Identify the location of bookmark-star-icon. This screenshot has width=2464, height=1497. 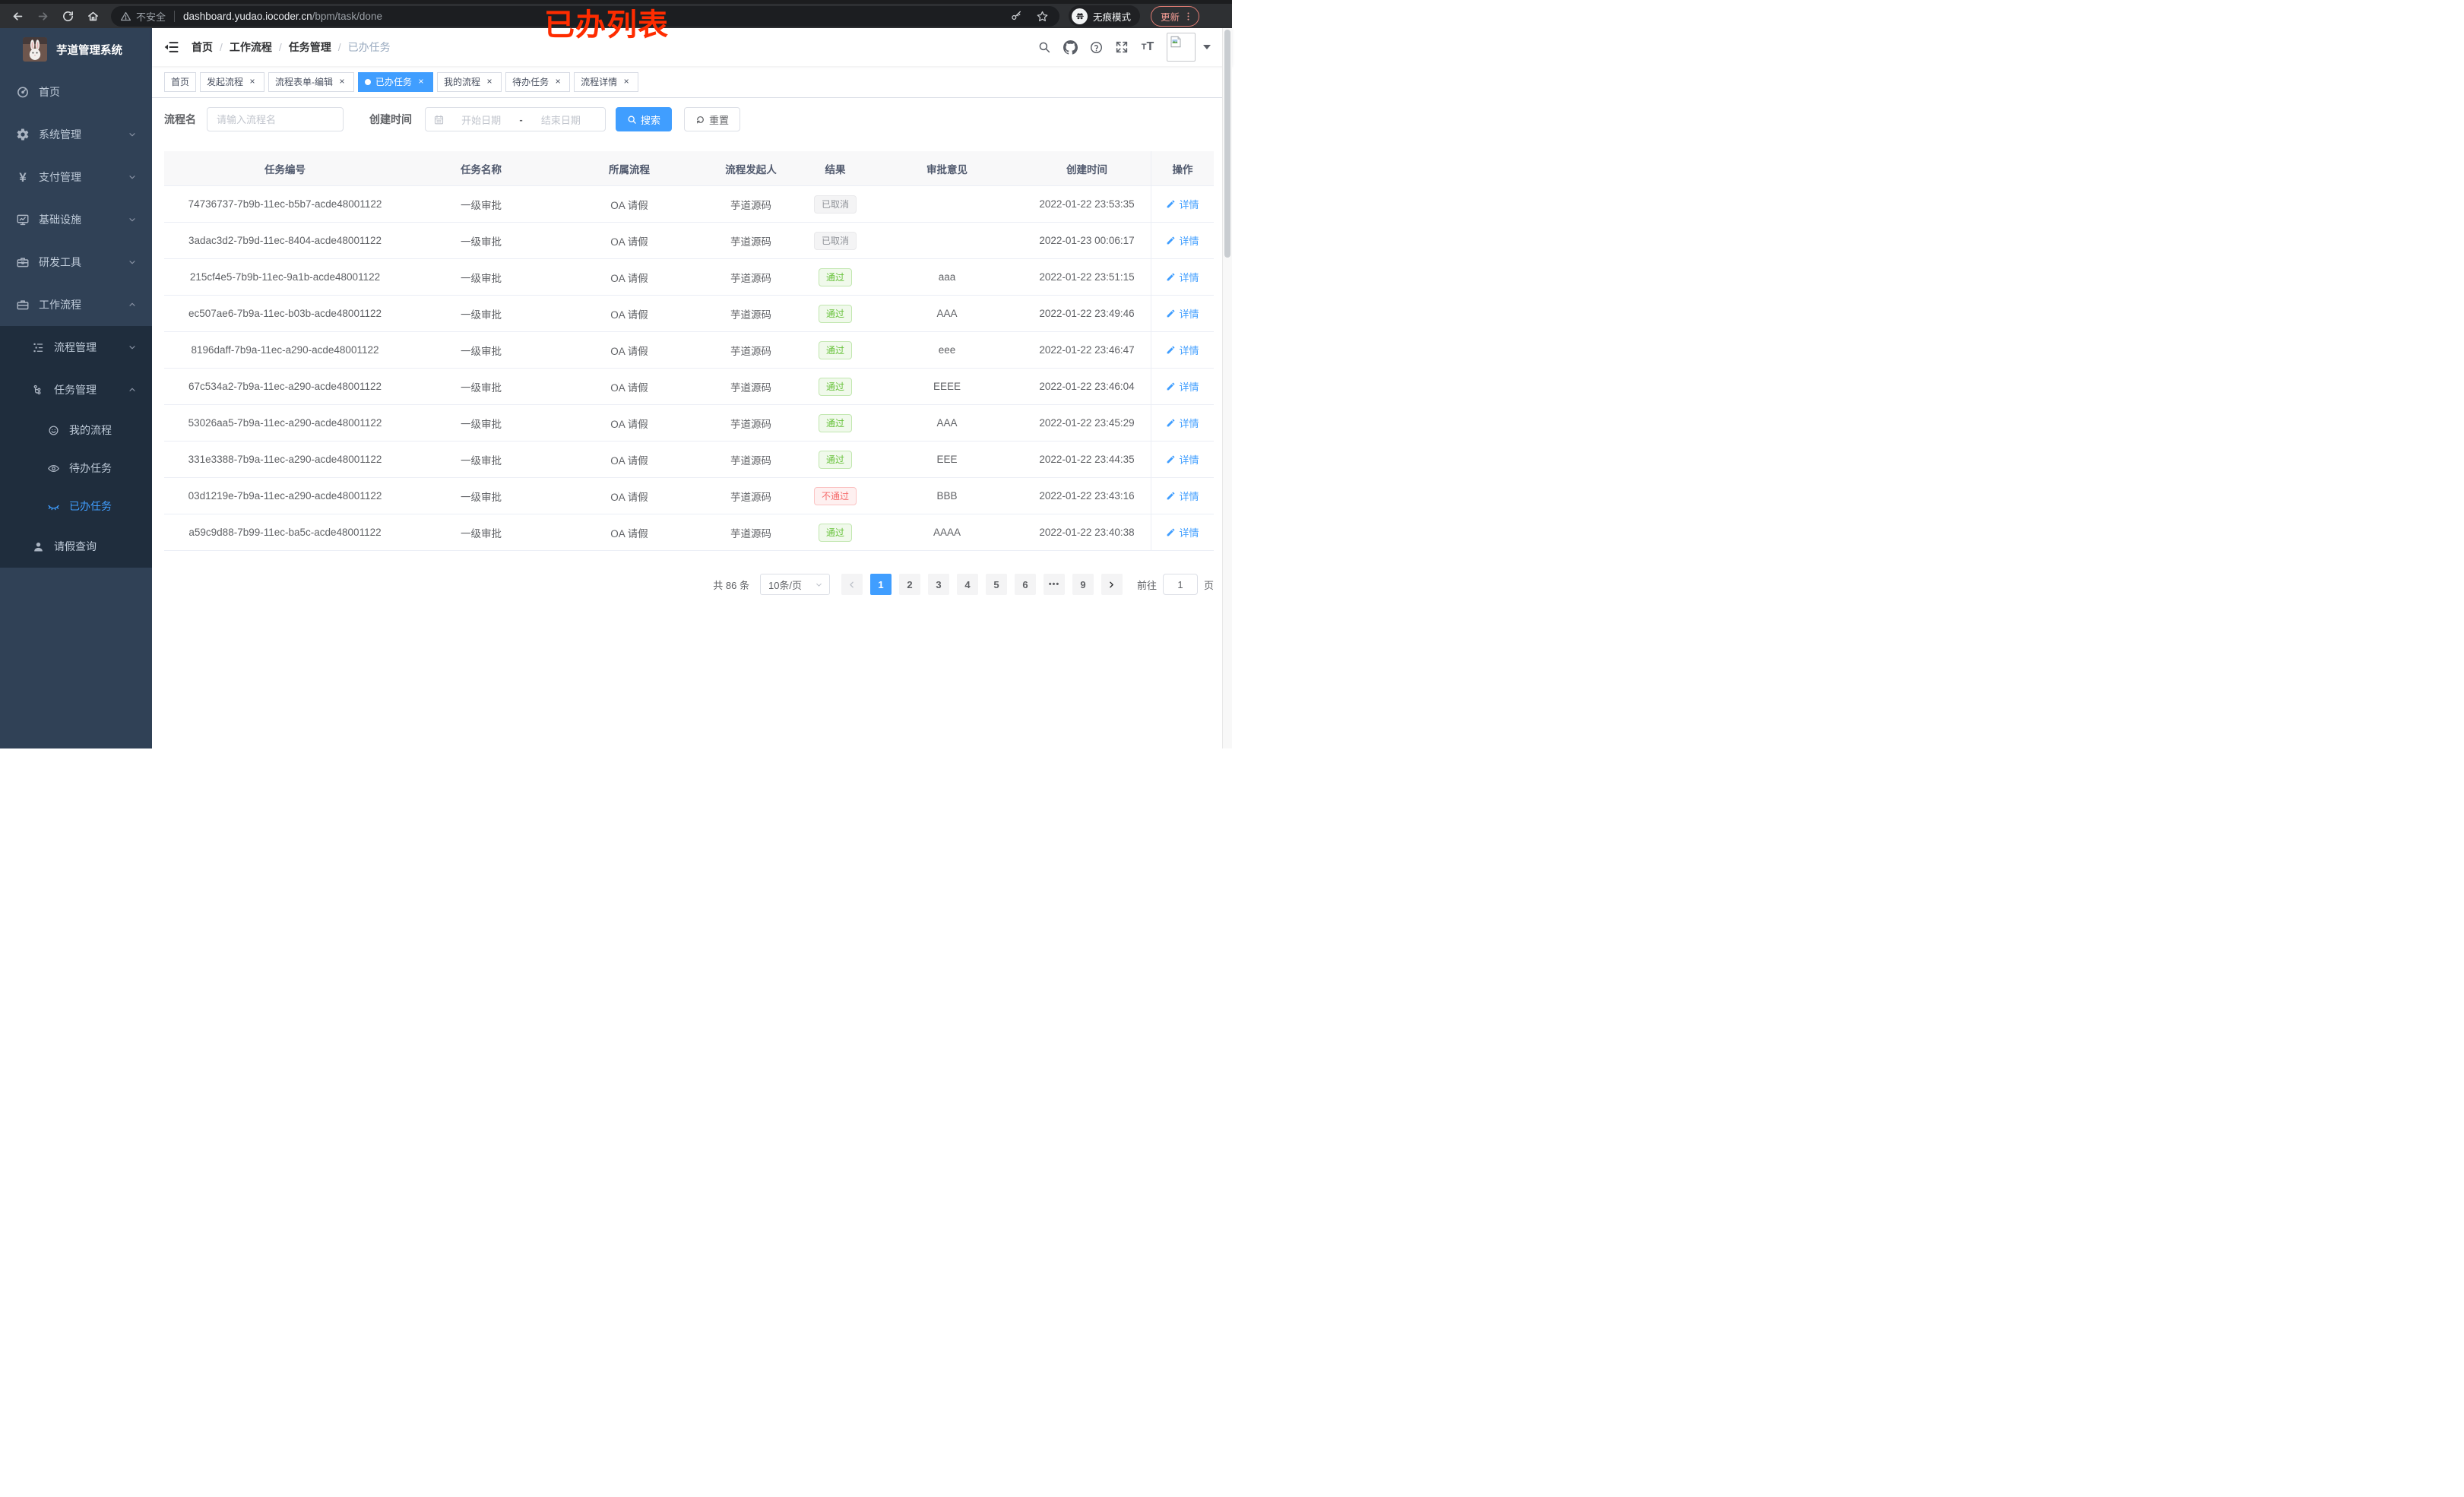
(1042, 16).